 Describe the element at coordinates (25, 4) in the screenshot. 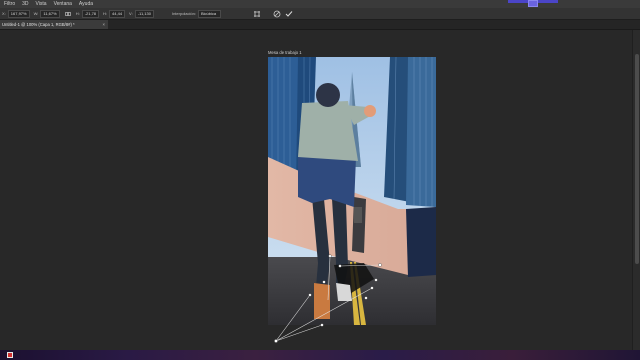

I see `menu-3d: 3D` at that location.